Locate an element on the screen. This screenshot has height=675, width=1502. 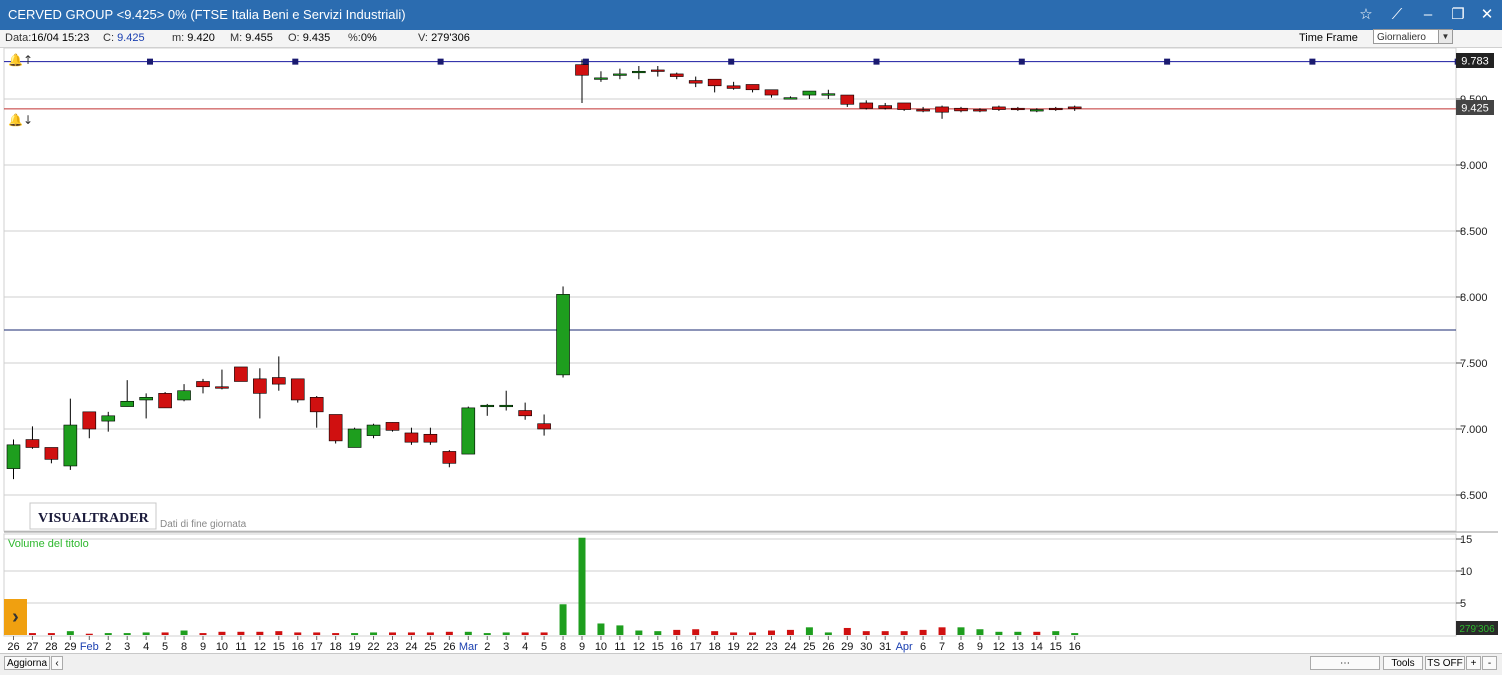
info-pct: %:0% is located at coordinates (362, 38).